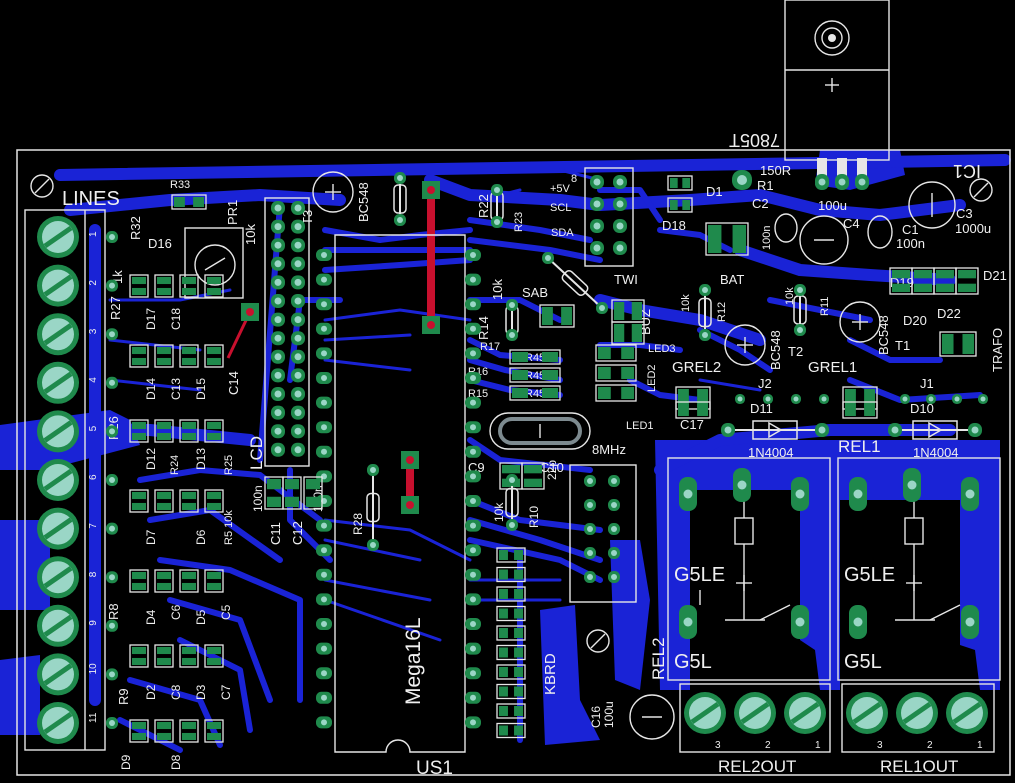  What do you see at coordinates (233, 383) in the screenshot?
I see `label-c14: C14` at bounding box center [233, 383].